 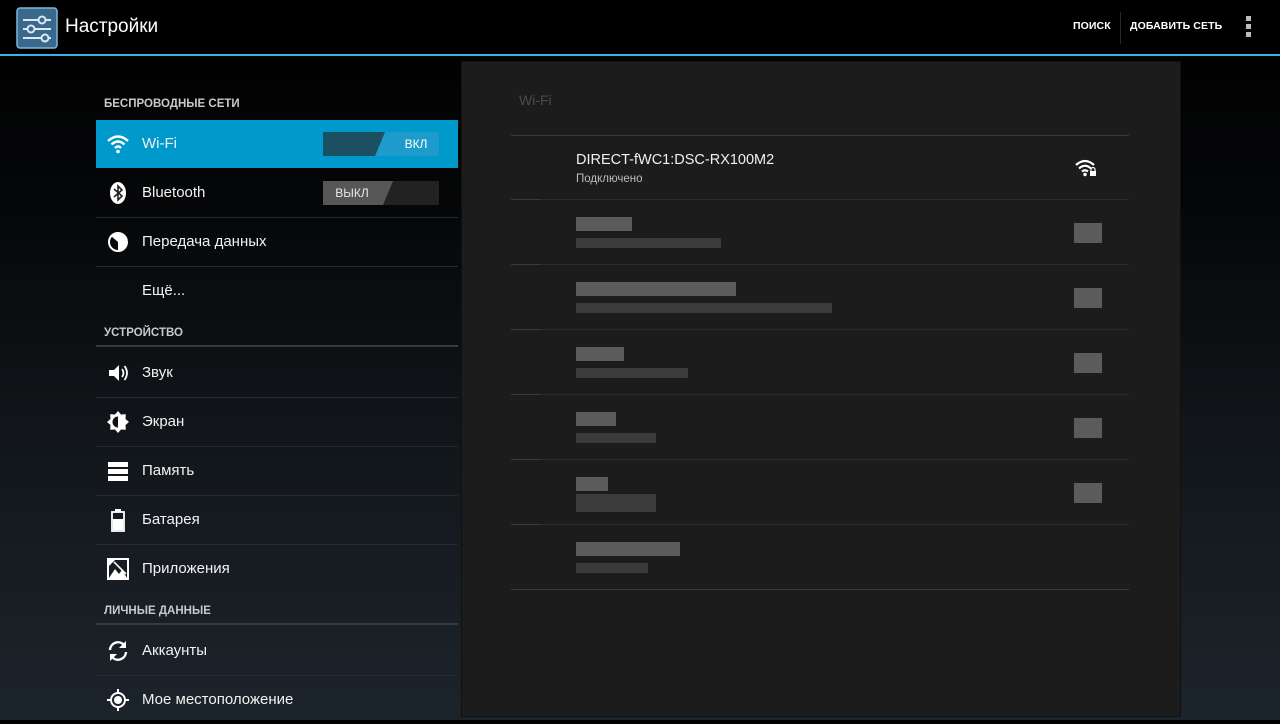 What do you see at coordinates (118, 144) in the screenshot?
I see `wifi-icon` at bounding box center [118, 144].